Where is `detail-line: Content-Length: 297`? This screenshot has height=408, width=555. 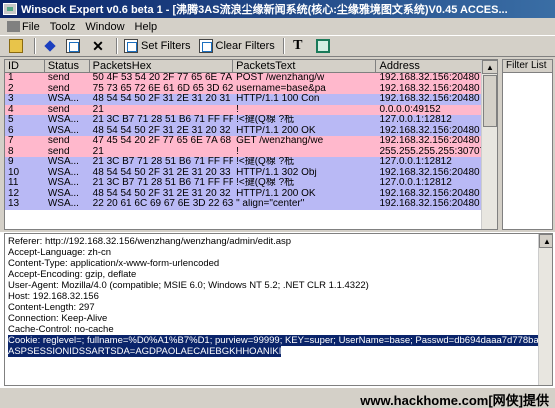 detail-line: Content-Length: 297 is located at coordinates (51, 307).